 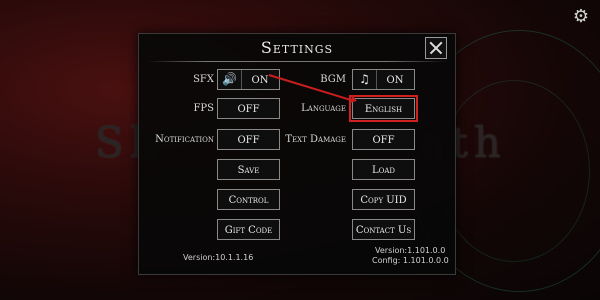 I want to click on save-button: Save, so click(x=248, y=169).